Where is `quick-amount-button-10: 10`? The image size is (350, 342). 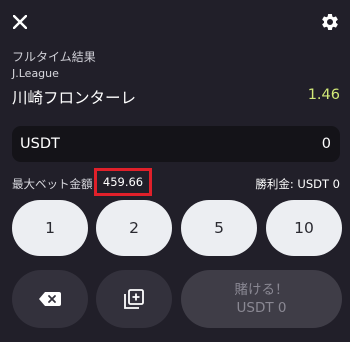 quick-amount-button-10: 10 is located at coordinates (304, 228).